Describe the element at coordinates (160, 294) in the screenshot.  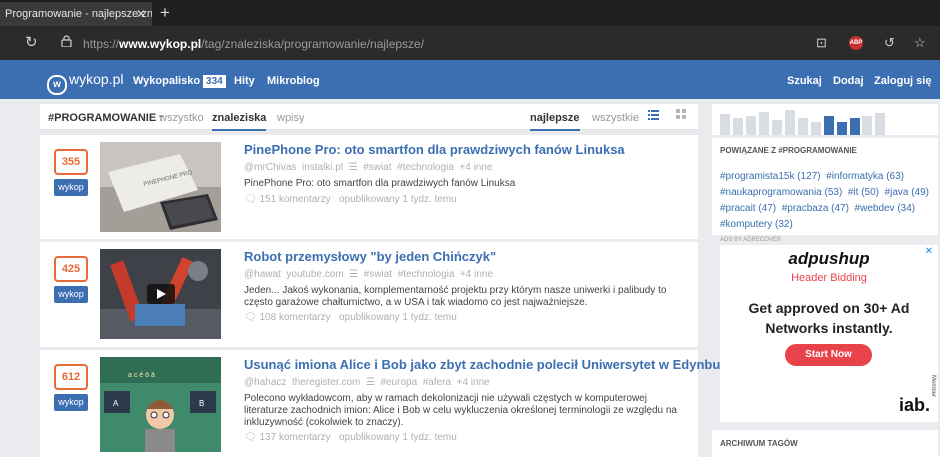
I see `entry-thumbnail` at that location.